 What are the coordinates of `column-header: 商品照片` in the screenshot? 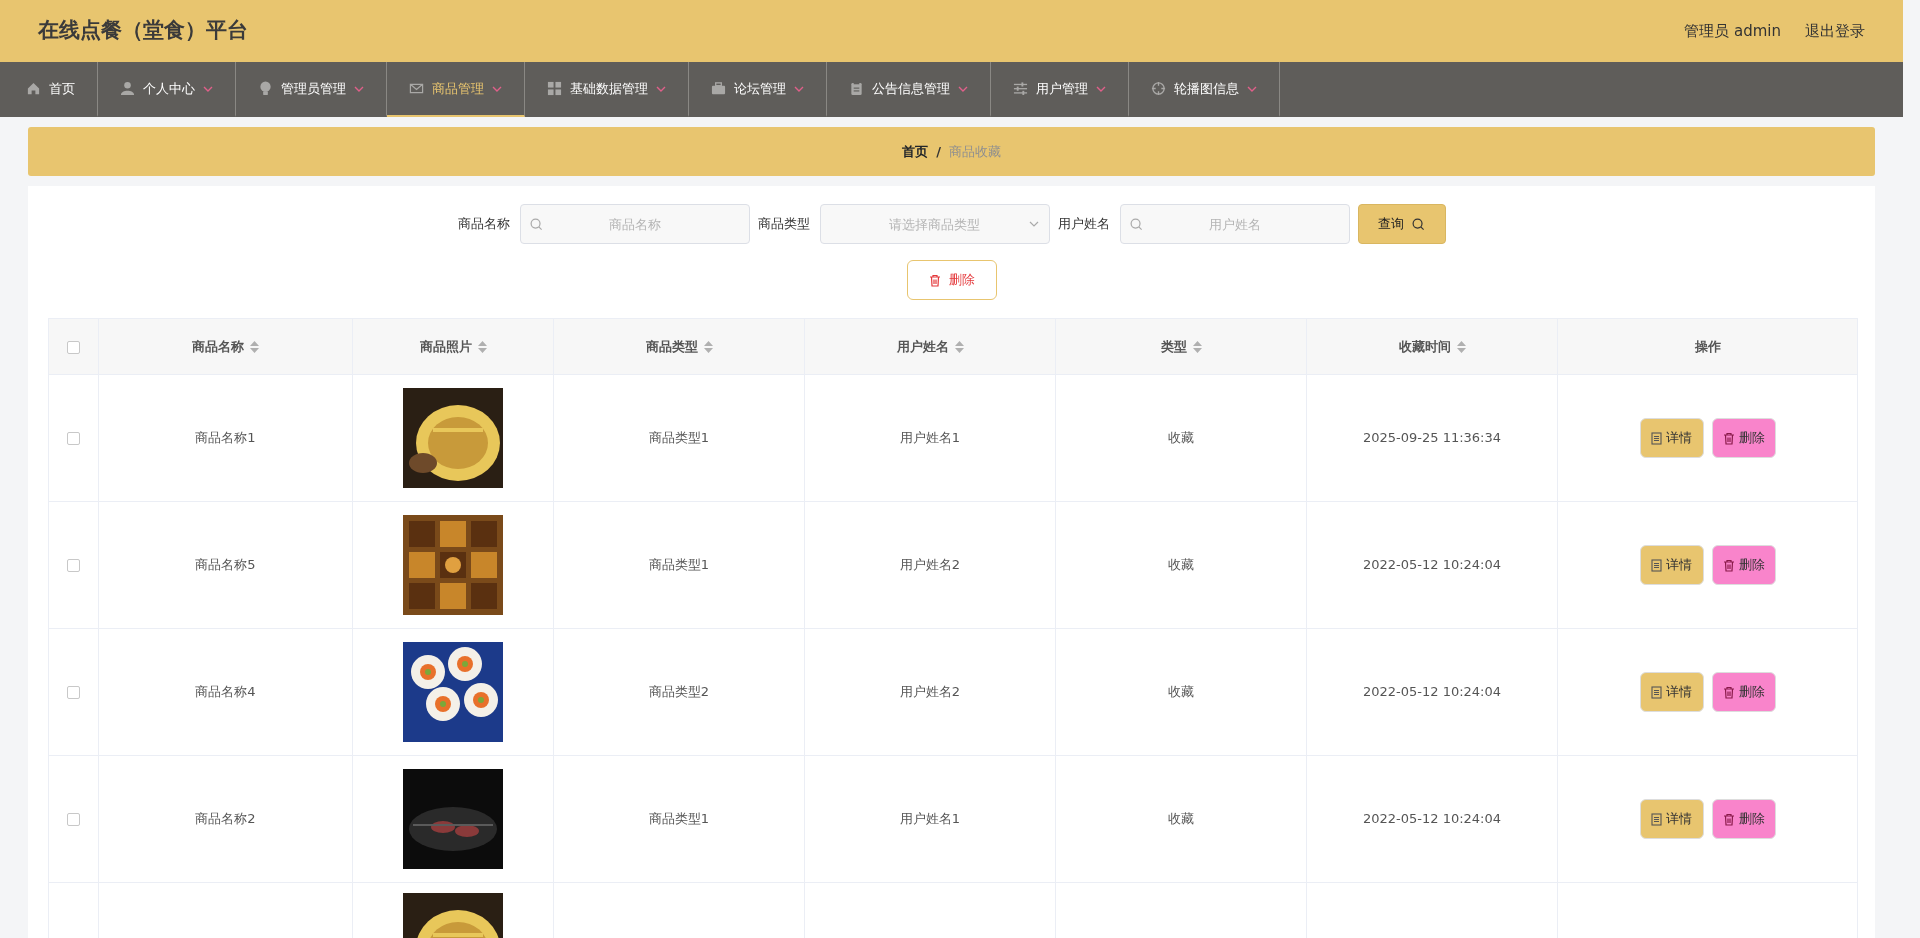 It's located at (445, 346).